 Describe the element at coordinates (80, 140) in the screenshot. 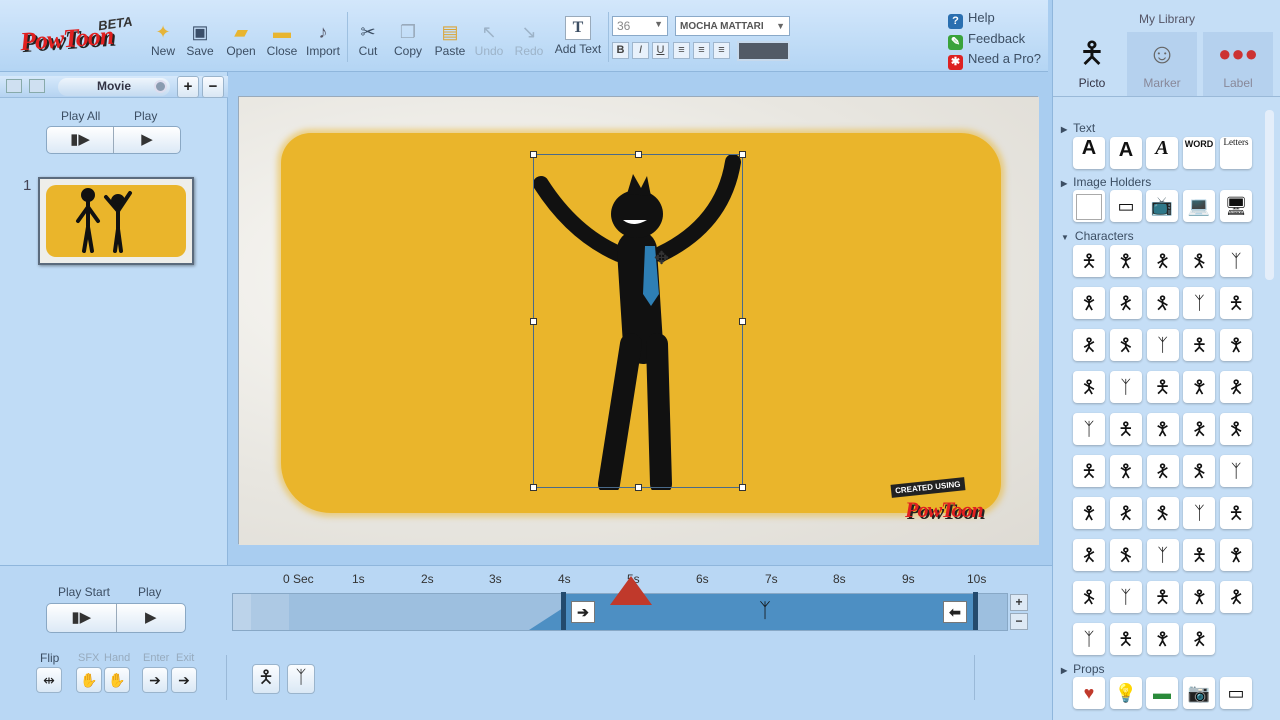

I see `play-all-button: ▮▶` at that location.